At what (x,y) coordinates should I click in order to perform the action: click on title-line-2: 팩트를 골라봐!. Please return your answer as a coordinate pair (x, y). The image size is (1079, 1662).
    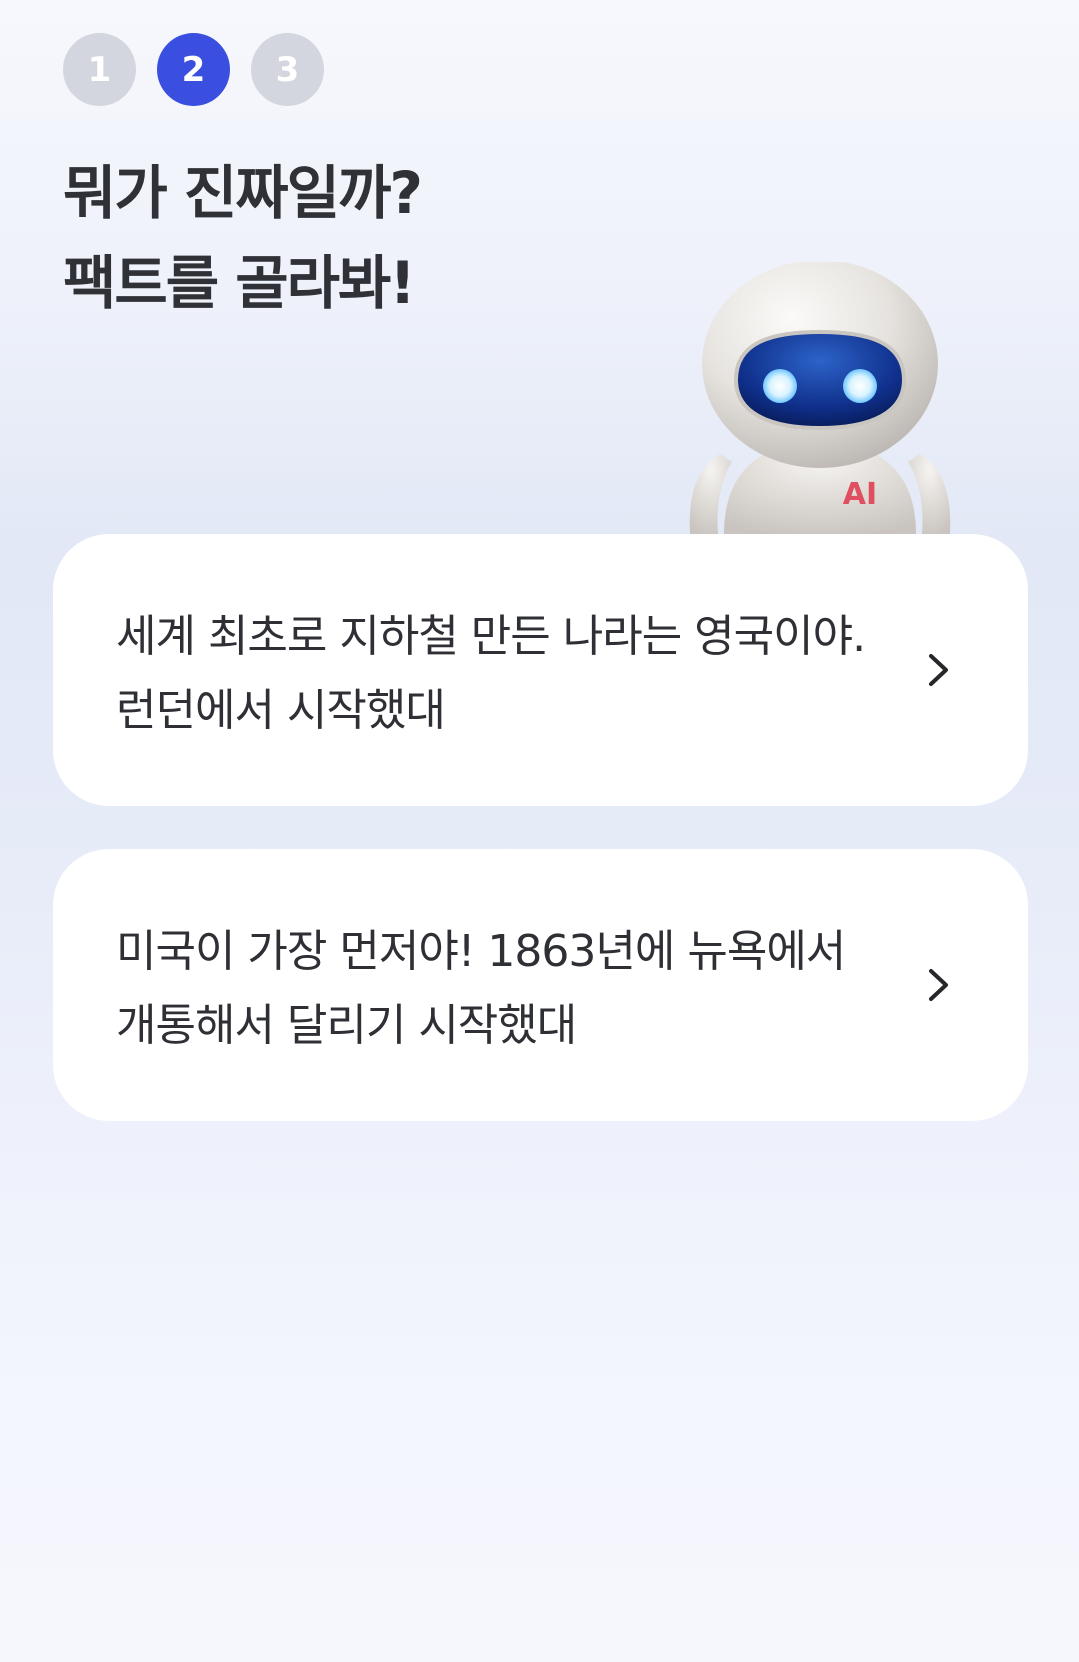
    Looking at the image, I should click on (239, 283).